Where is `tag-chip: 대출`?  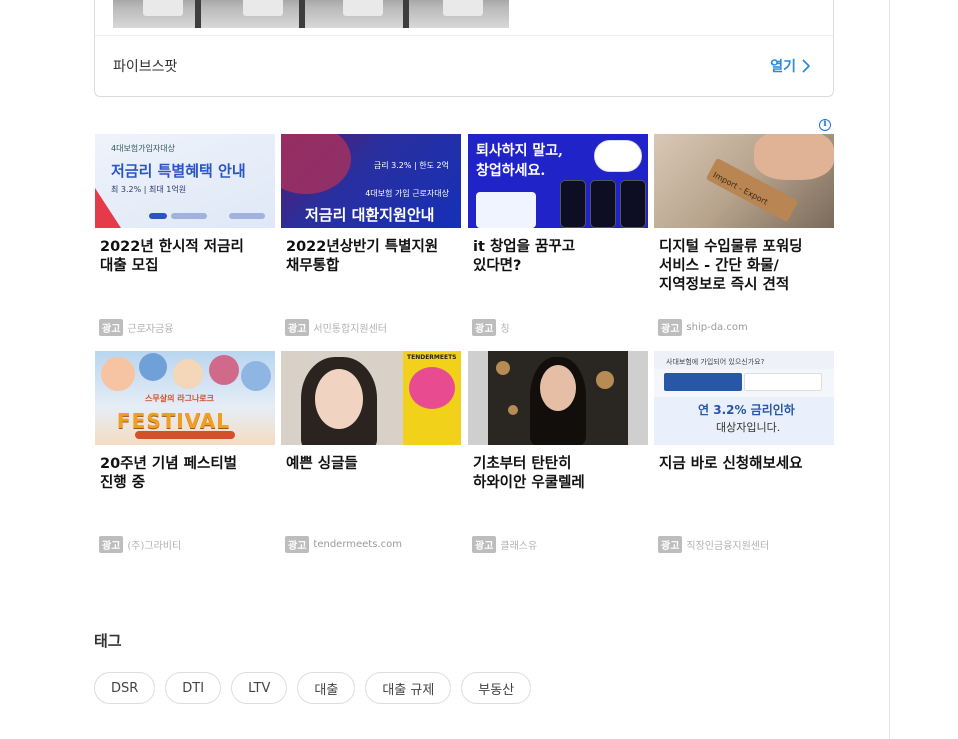
tag-chip: 대출 is located at coordinates (326, 688).